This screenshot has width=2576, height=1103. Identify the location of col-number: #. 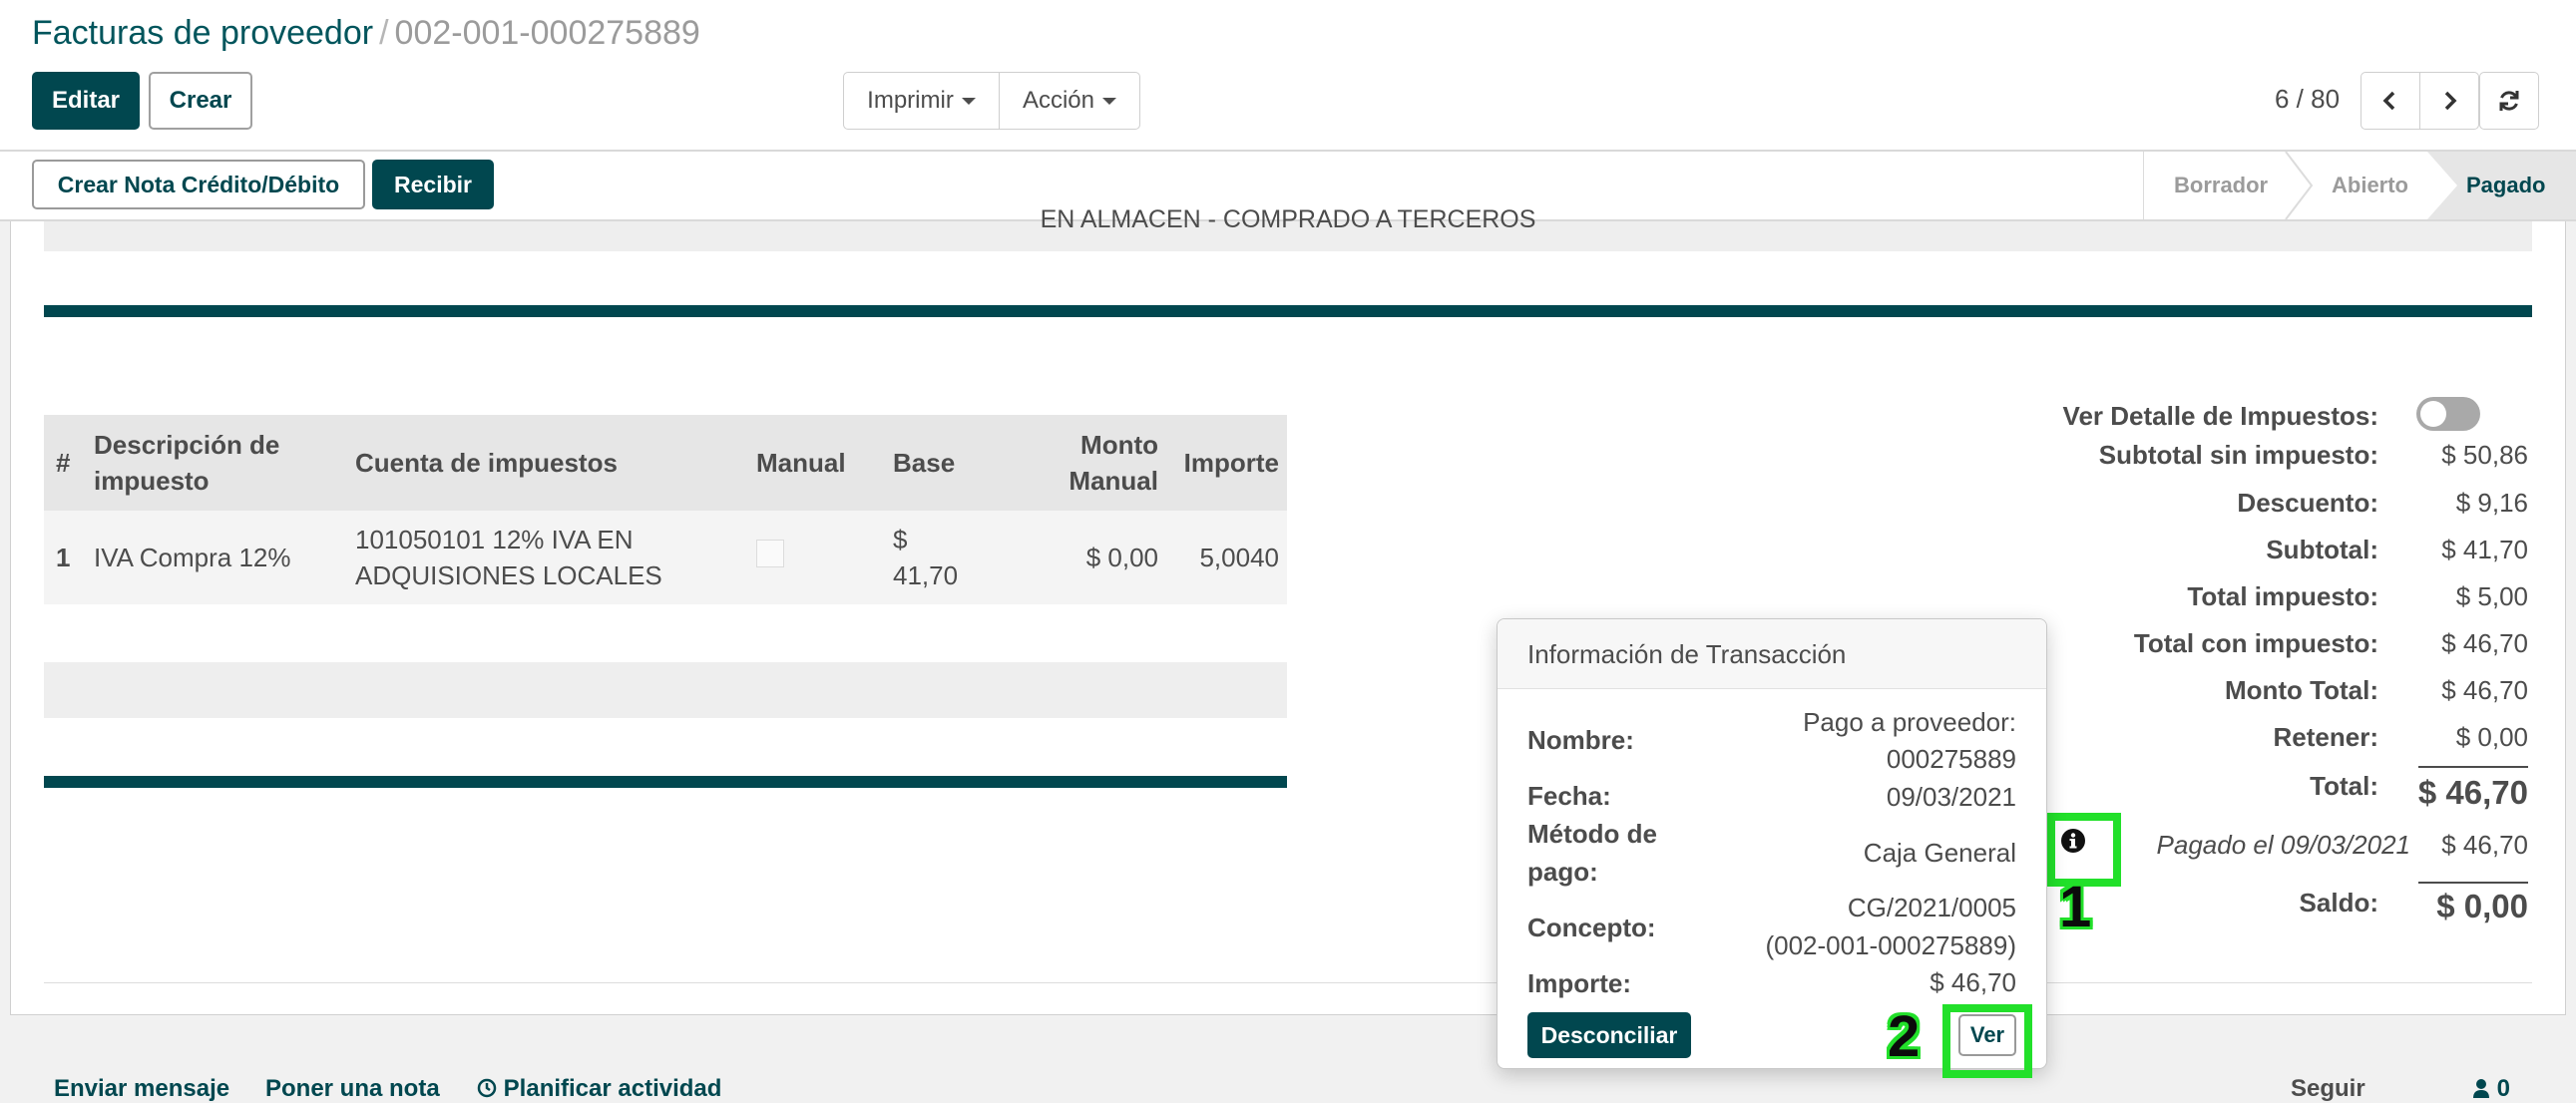
(65, 463).